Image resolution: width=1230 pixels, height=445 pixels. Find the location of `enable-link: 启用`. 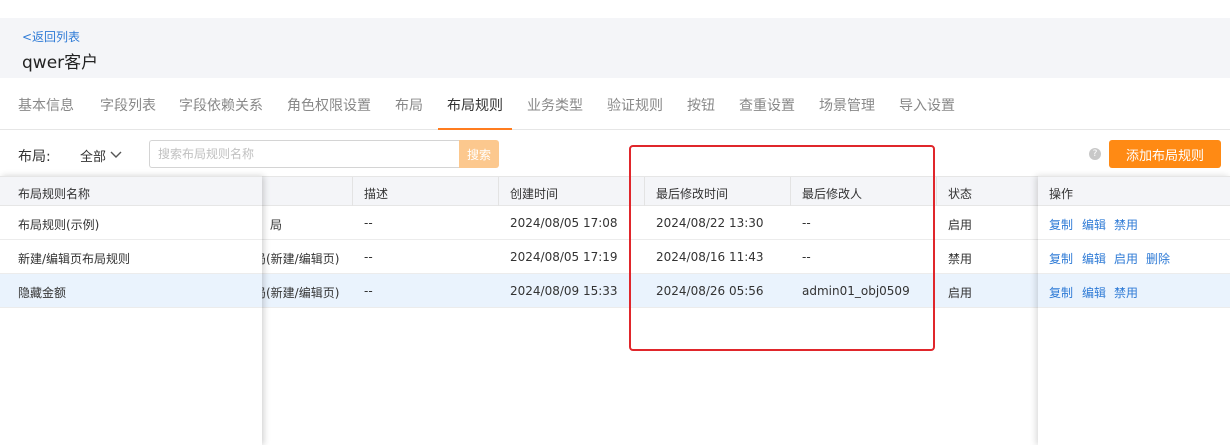

enable-link: 启用 is located at coordinates (1126, 258).